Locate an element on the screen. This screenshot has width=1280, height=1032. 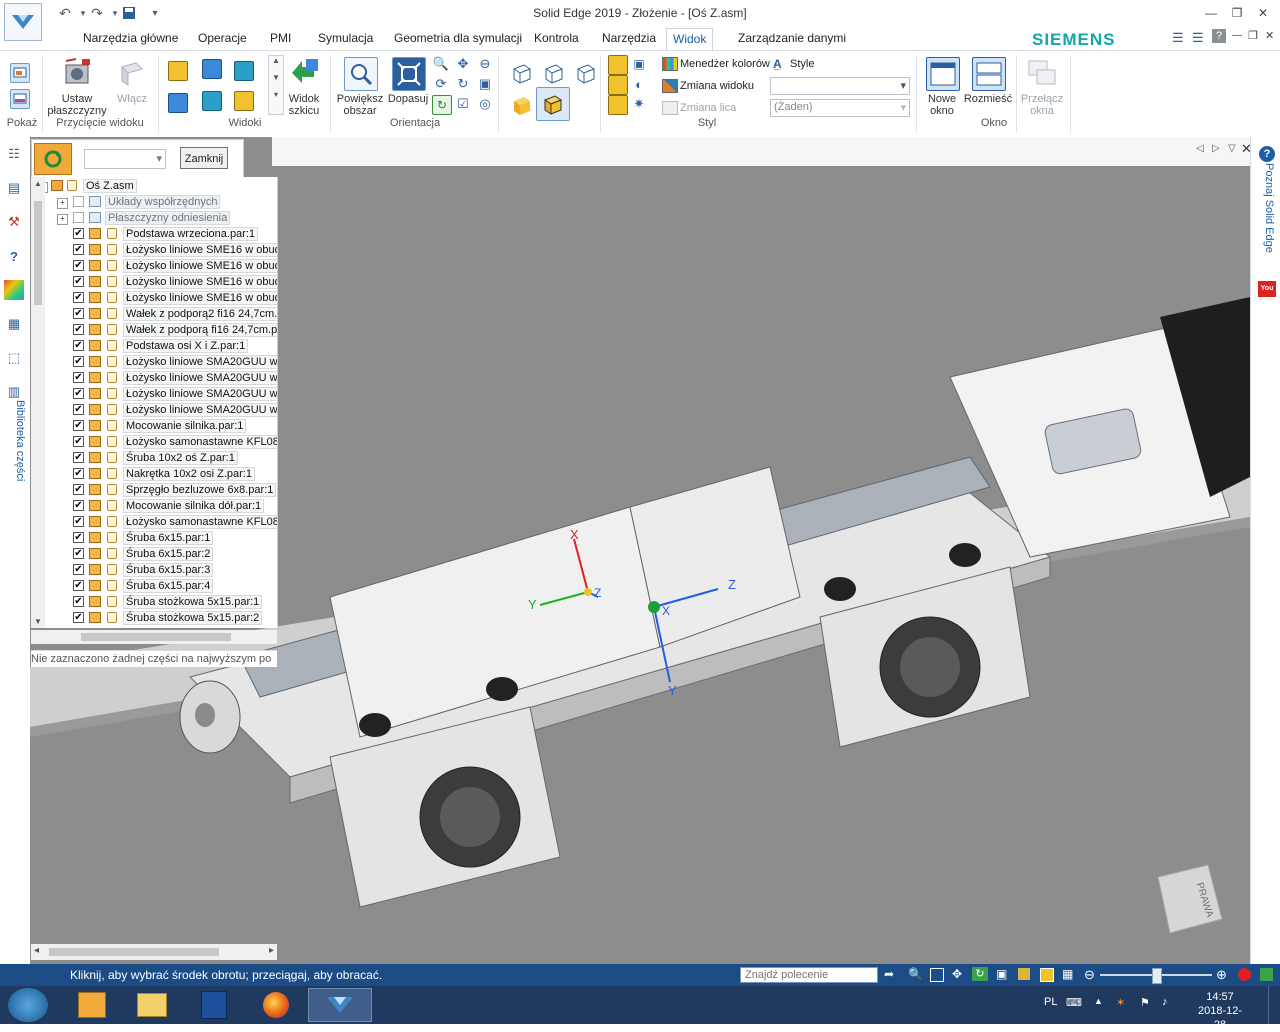
globe-icon: ◐ is located at coordinates (639, 84).